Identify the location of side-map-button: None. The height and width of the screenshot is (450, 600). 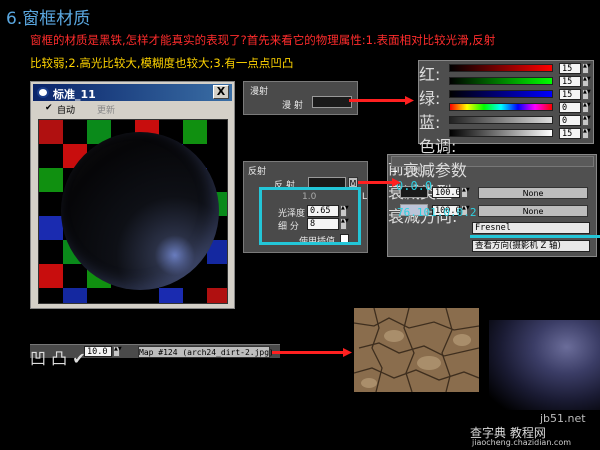
(533, 211).